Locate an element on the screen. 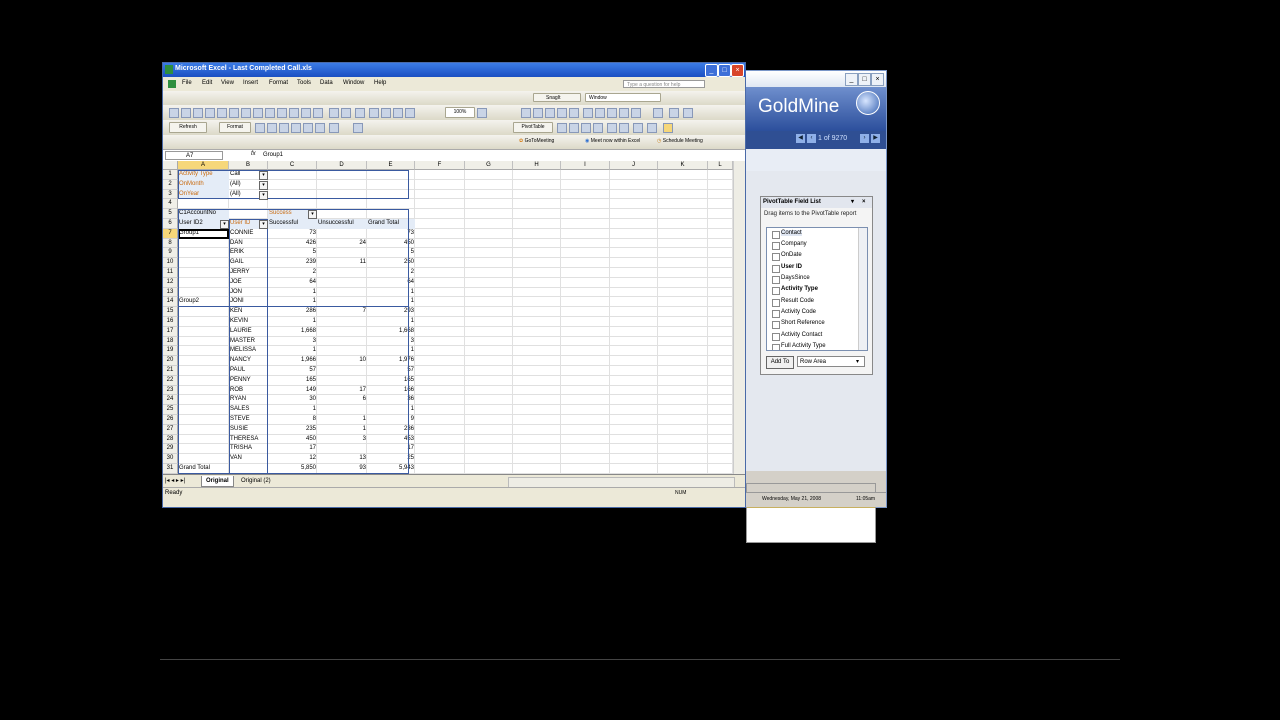  page-field-label: OnMonth is located at coordinates (203, 184).